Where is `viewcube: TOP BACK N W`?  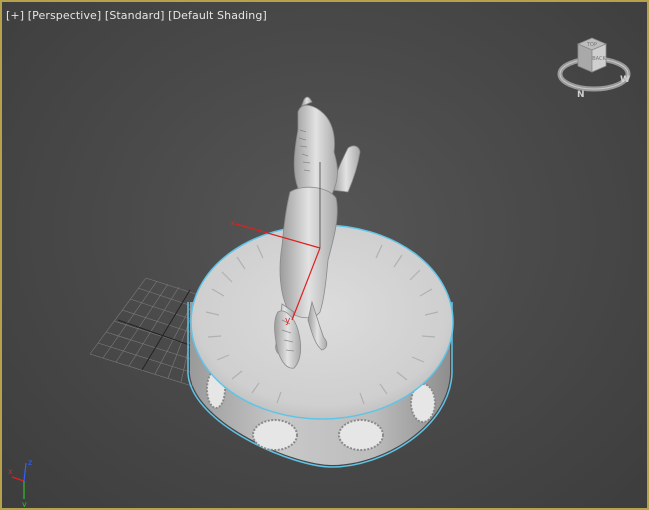 viewcube: TOP BACK N W is located at coordinates (595, 67).